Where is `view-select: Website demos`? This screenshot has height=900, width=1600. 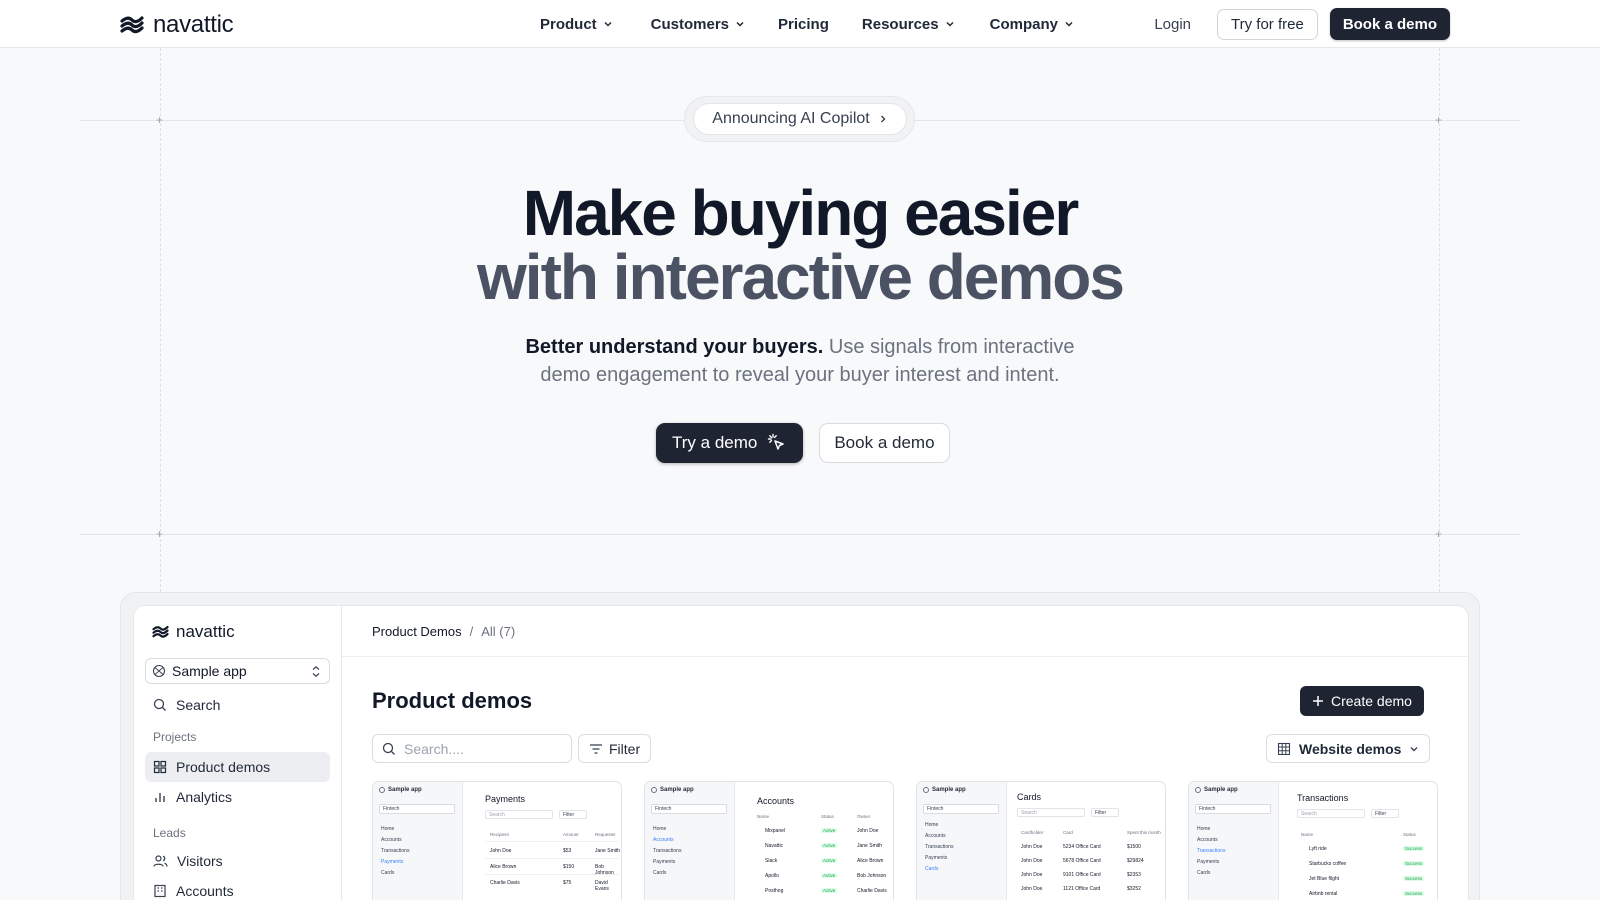 view-select: Website demos is located at coordinates (1348, 748).